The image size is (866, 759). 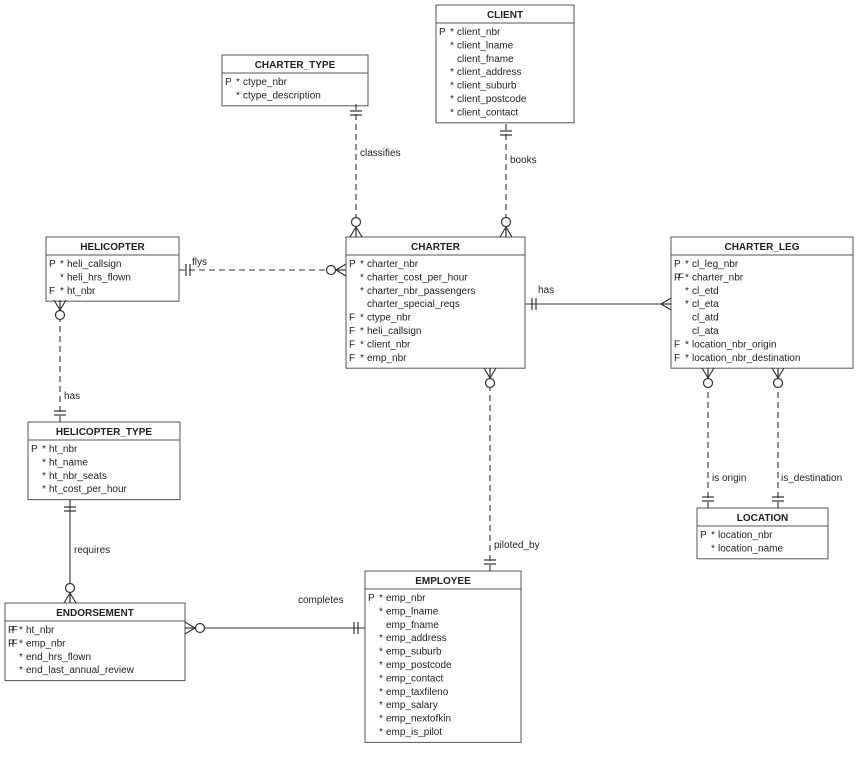 I want to click on entity-title: ENDORSEMENT, so click(x=95, y=613).